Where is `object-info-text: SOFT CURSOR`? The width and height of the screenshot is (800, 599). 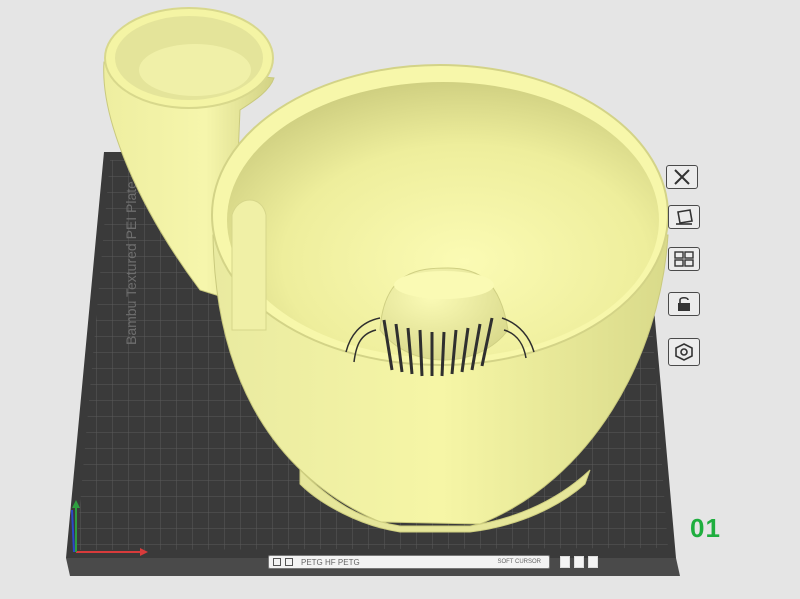 object-info-text: SOFT CURSOR is located at coordinates (519, 562).